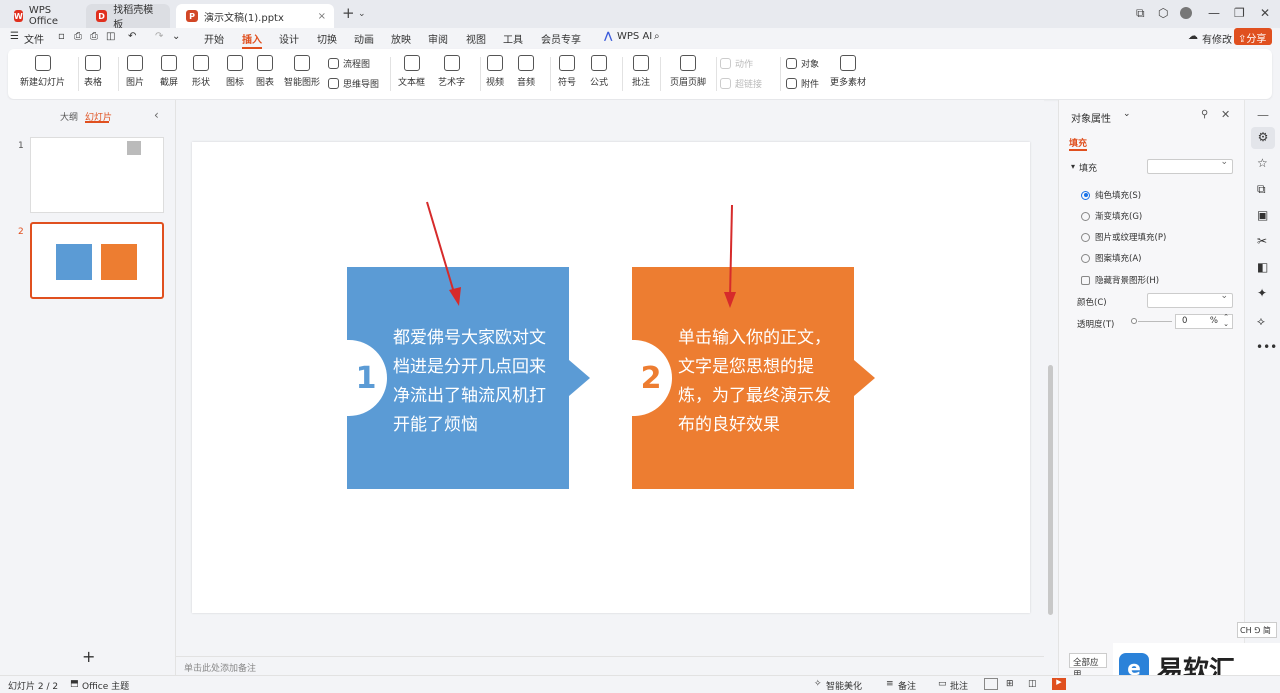  I want to click on apply-all-button: 全部应用, so click(1088, 666).